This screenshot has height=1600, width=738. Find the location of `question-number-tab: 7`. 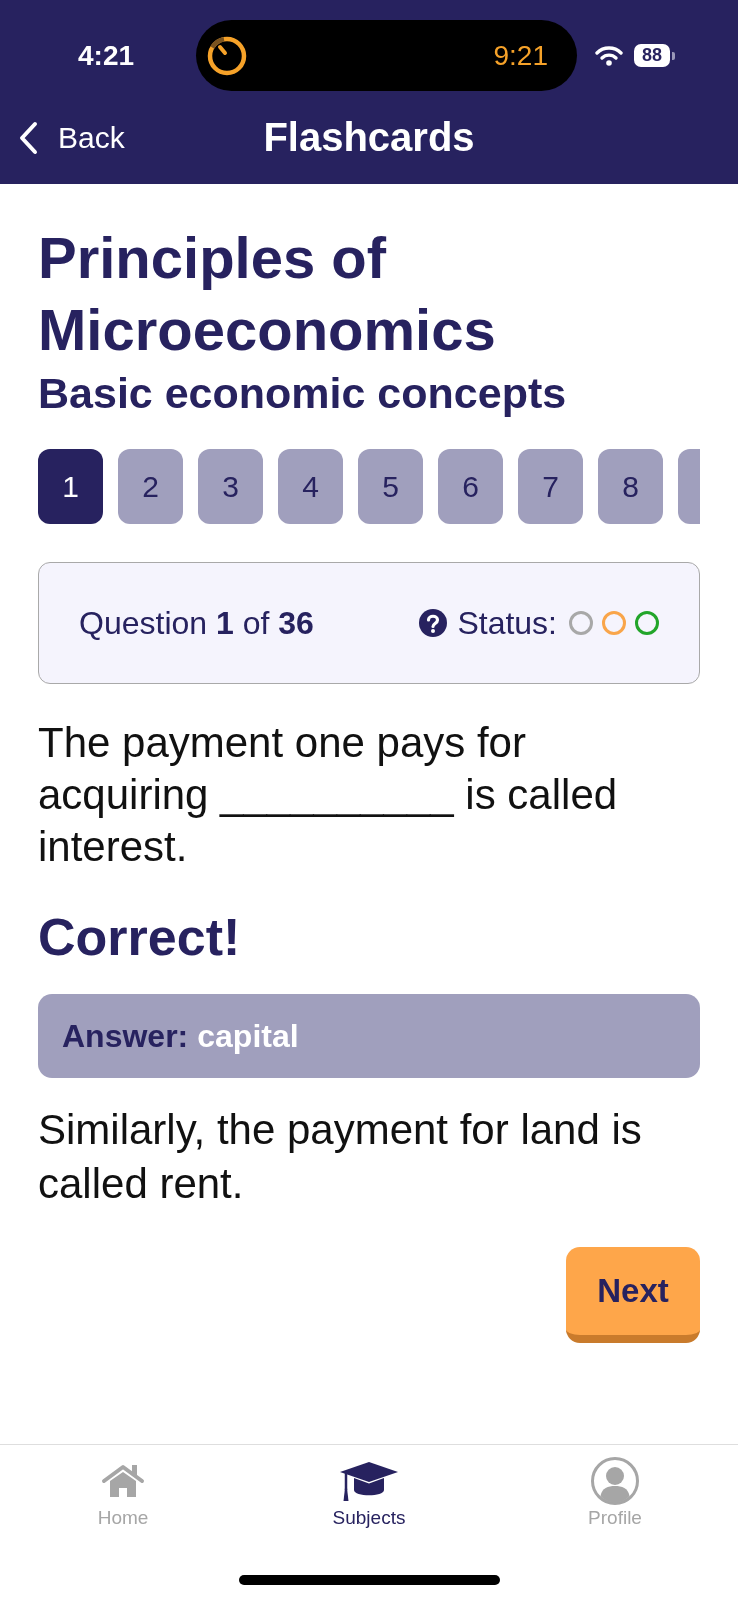

question-number-tab: 7 is located at coordinates (550, 486).